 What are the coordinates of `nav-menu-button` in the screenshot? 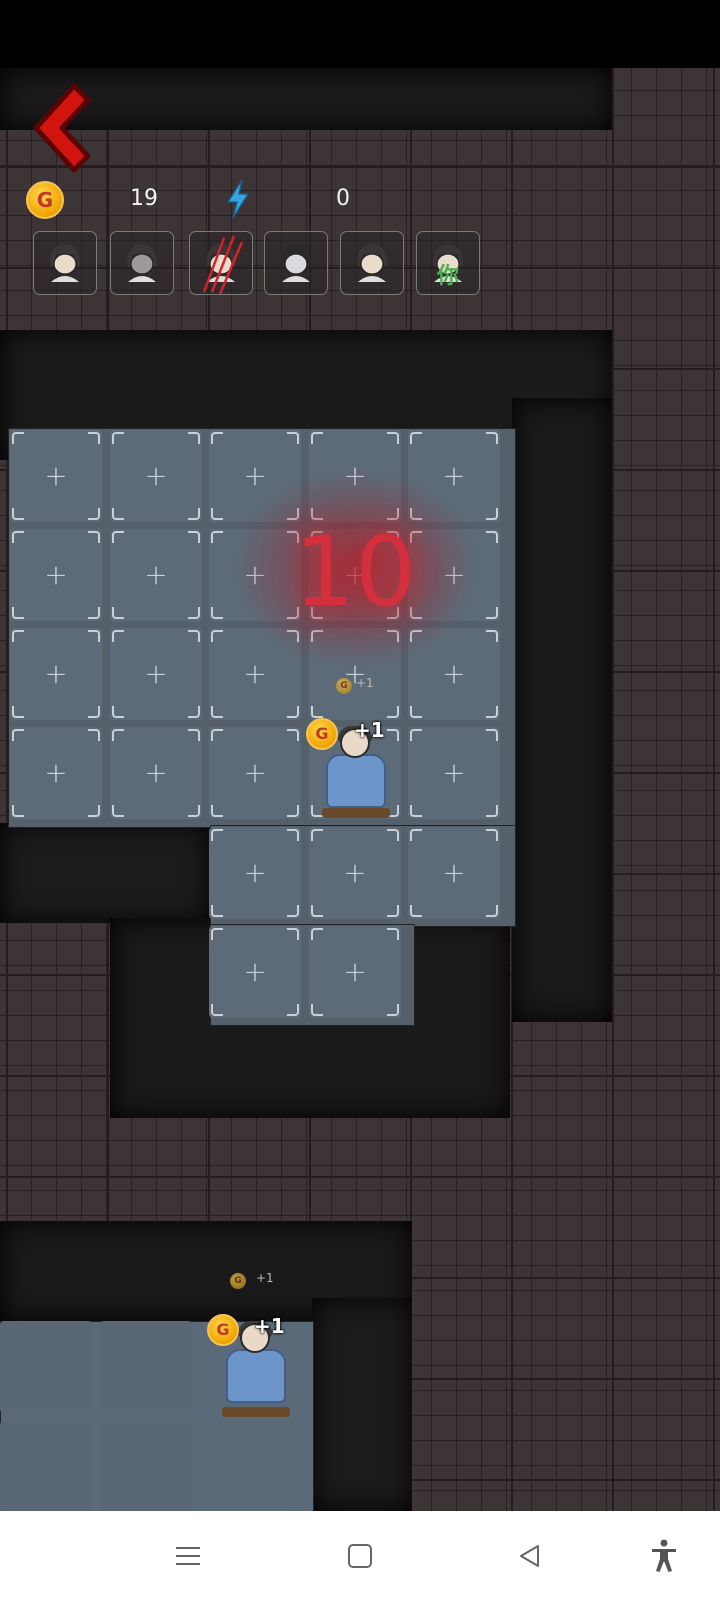 It's located at (188, 1555).